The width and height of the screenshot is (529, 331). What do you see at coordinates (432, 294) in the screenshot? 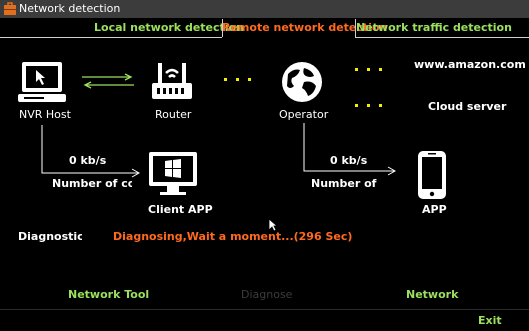
I see `network-button: Network` at bounding box center [432, 294].